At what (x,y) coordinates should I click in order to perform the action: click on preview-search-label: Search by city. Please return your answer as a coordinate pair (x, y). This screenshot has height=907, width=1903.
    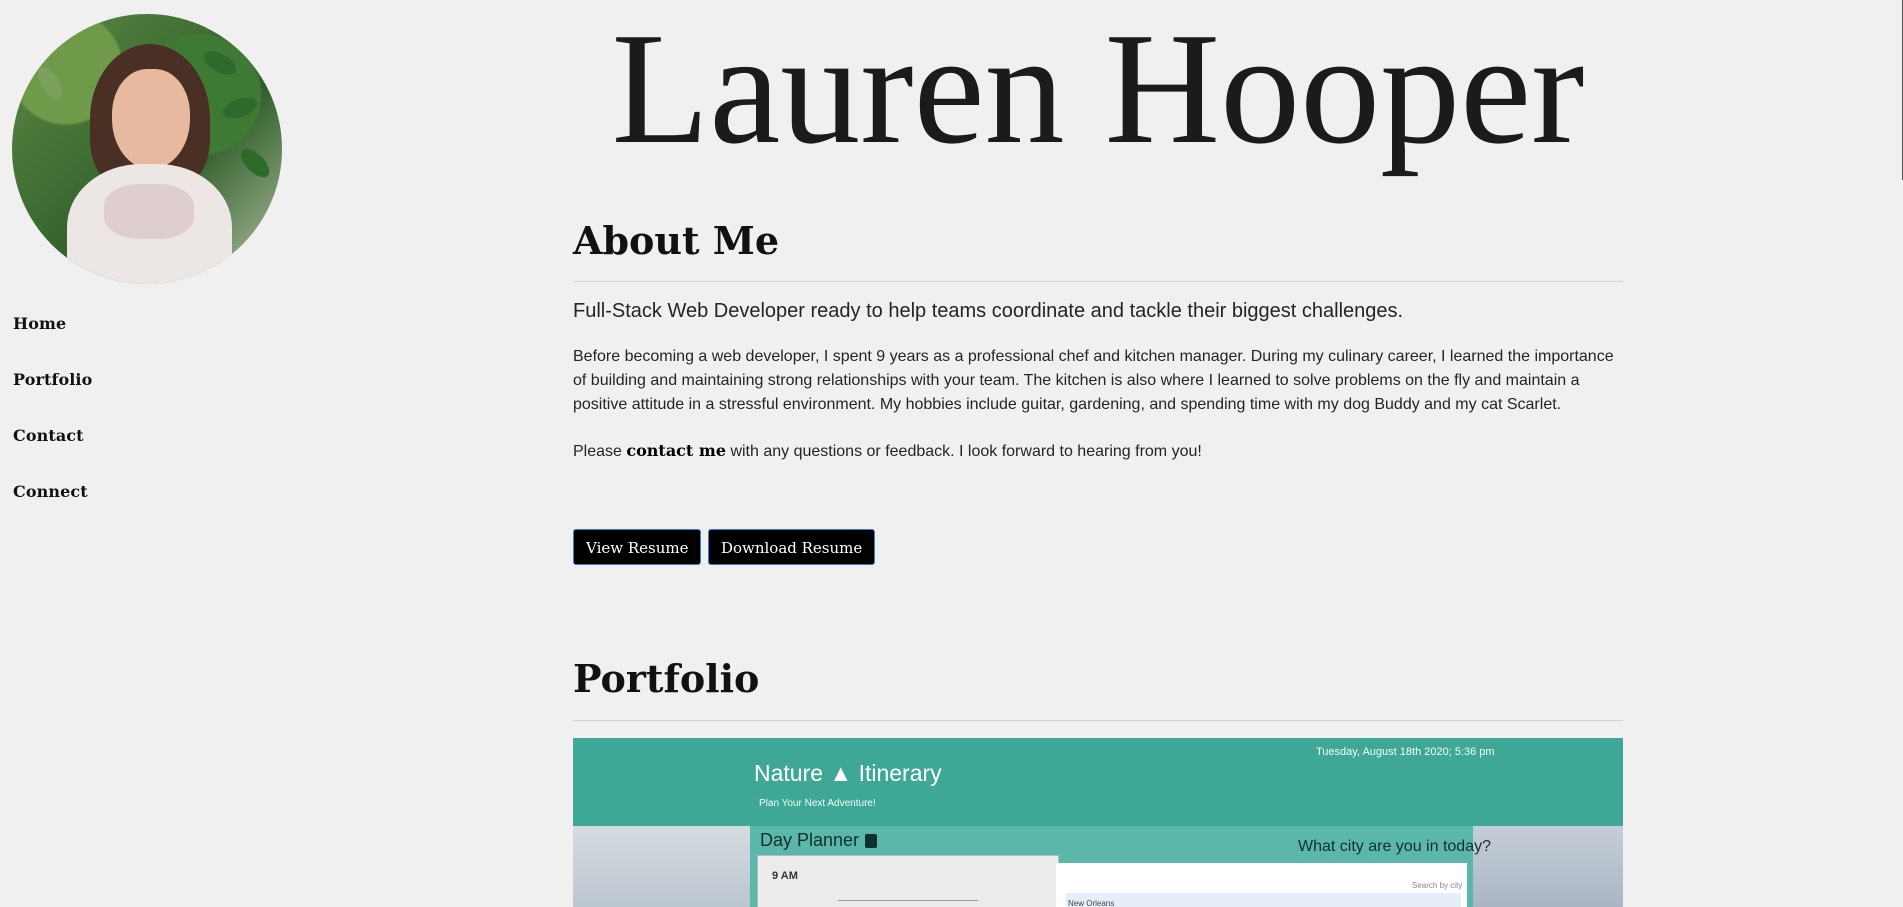
    Looking at the image, I should click on (1437, 885).